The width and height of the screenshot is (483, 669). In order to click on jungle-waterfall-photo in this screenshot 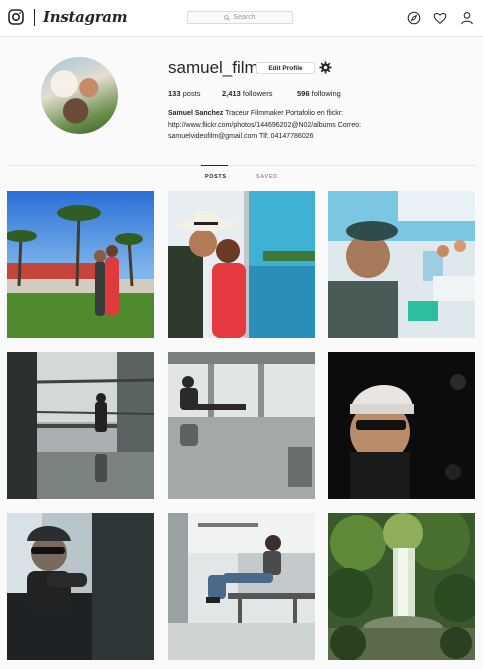, I will do `click(401, 586)`.